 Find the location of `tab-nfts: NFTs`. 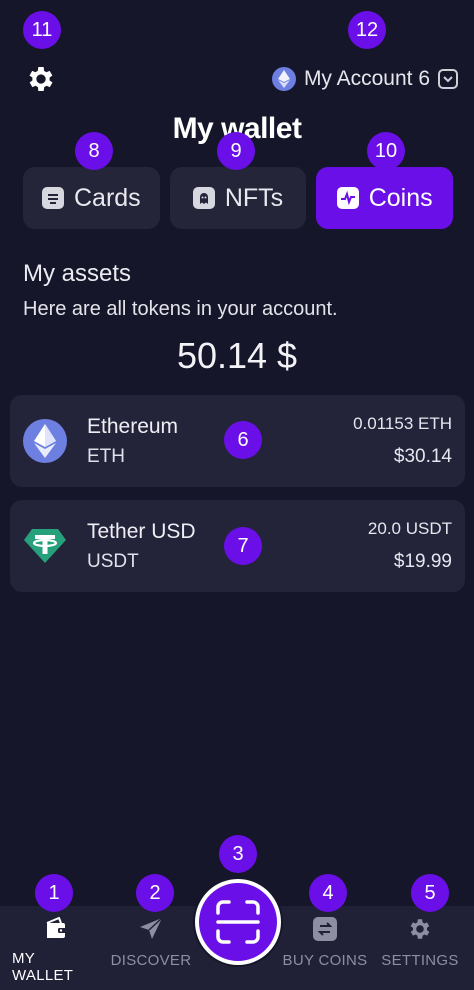

tab-nfts: NFTs is located at coordinates (238, 198).